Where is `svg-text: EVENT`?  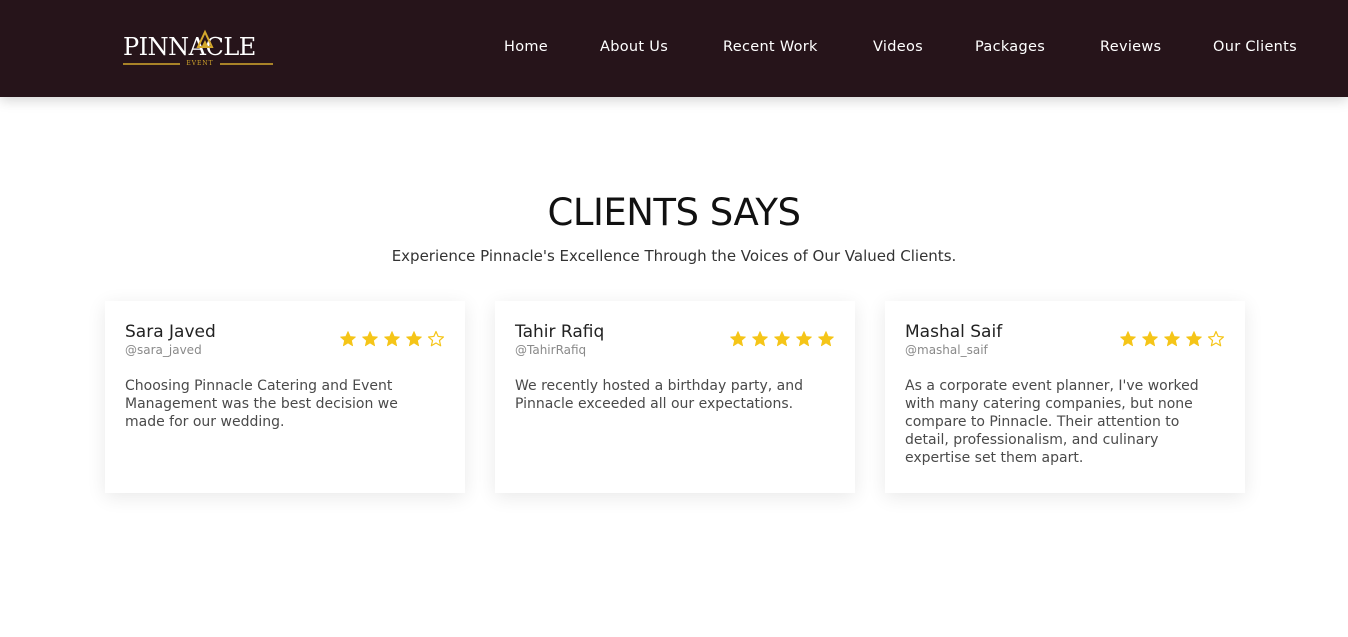
svg-text: EVENT is located at coordinates (199, 63).